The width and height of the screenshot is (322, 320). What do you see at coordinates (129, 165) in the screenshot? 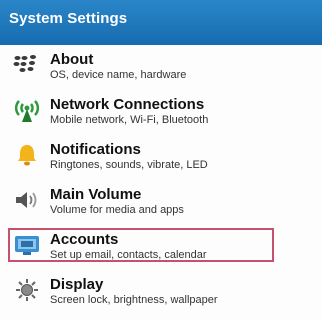
I see `settings-item-subtitle: Ringtones, sounds, vibrate, LED` at bounding box center [129, 165].